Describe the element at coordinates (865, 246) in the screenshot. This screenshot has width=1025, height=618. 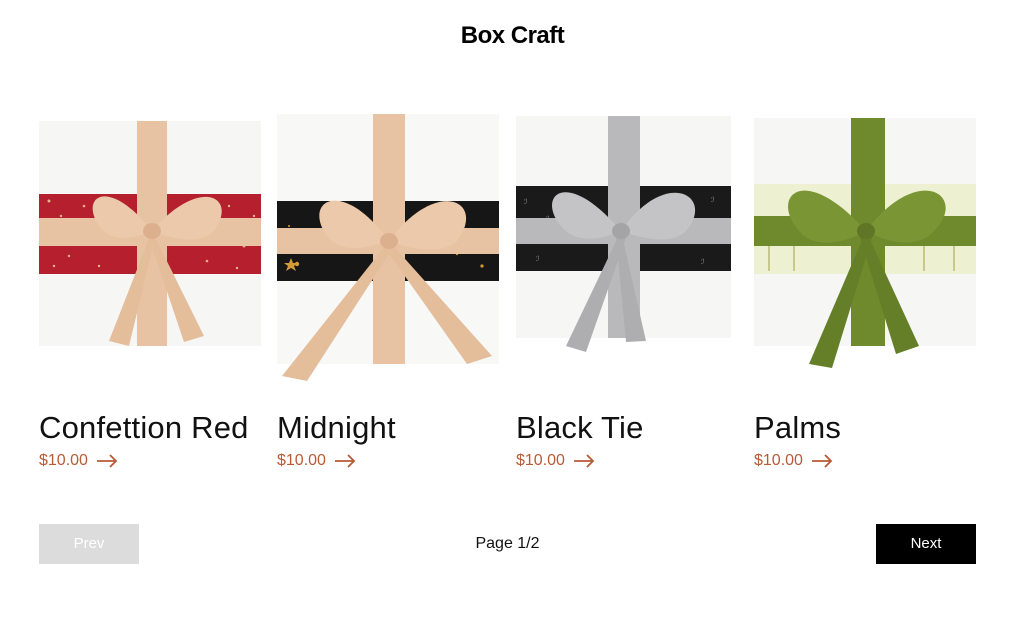
I see `product-image-palms` at that location.